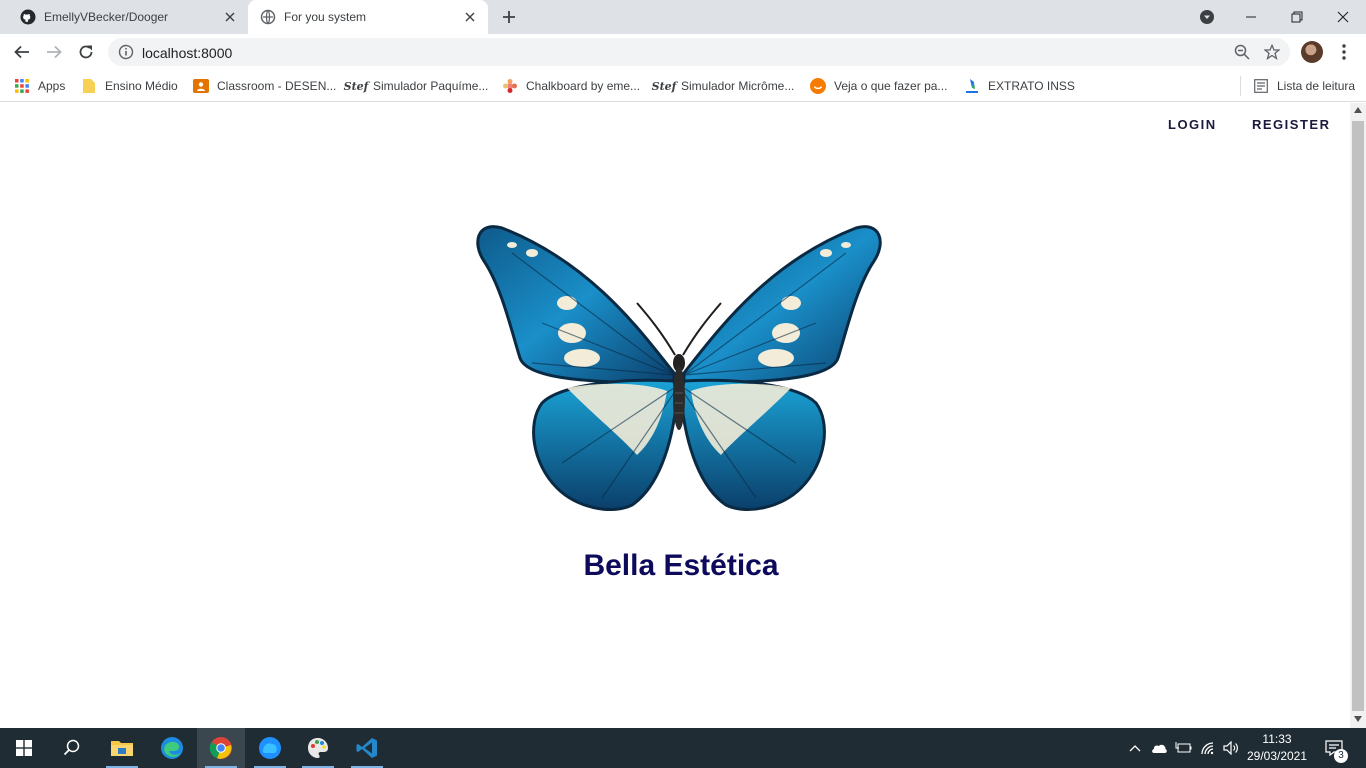 The height and width of the screenshot is (768, 1366). I want to click on bookmark-label: EXTRATO INSS, so click(1031, 86).